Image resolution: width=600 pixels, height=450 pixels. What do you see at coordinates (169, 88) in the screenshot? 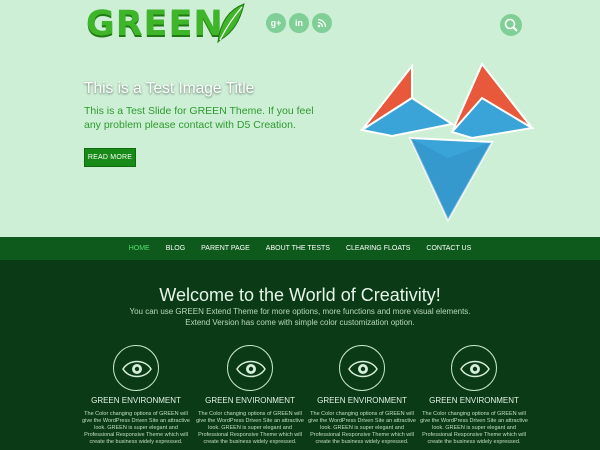
I see `slide-title: This is a Test Image Title` at bounding box center [169, 88].